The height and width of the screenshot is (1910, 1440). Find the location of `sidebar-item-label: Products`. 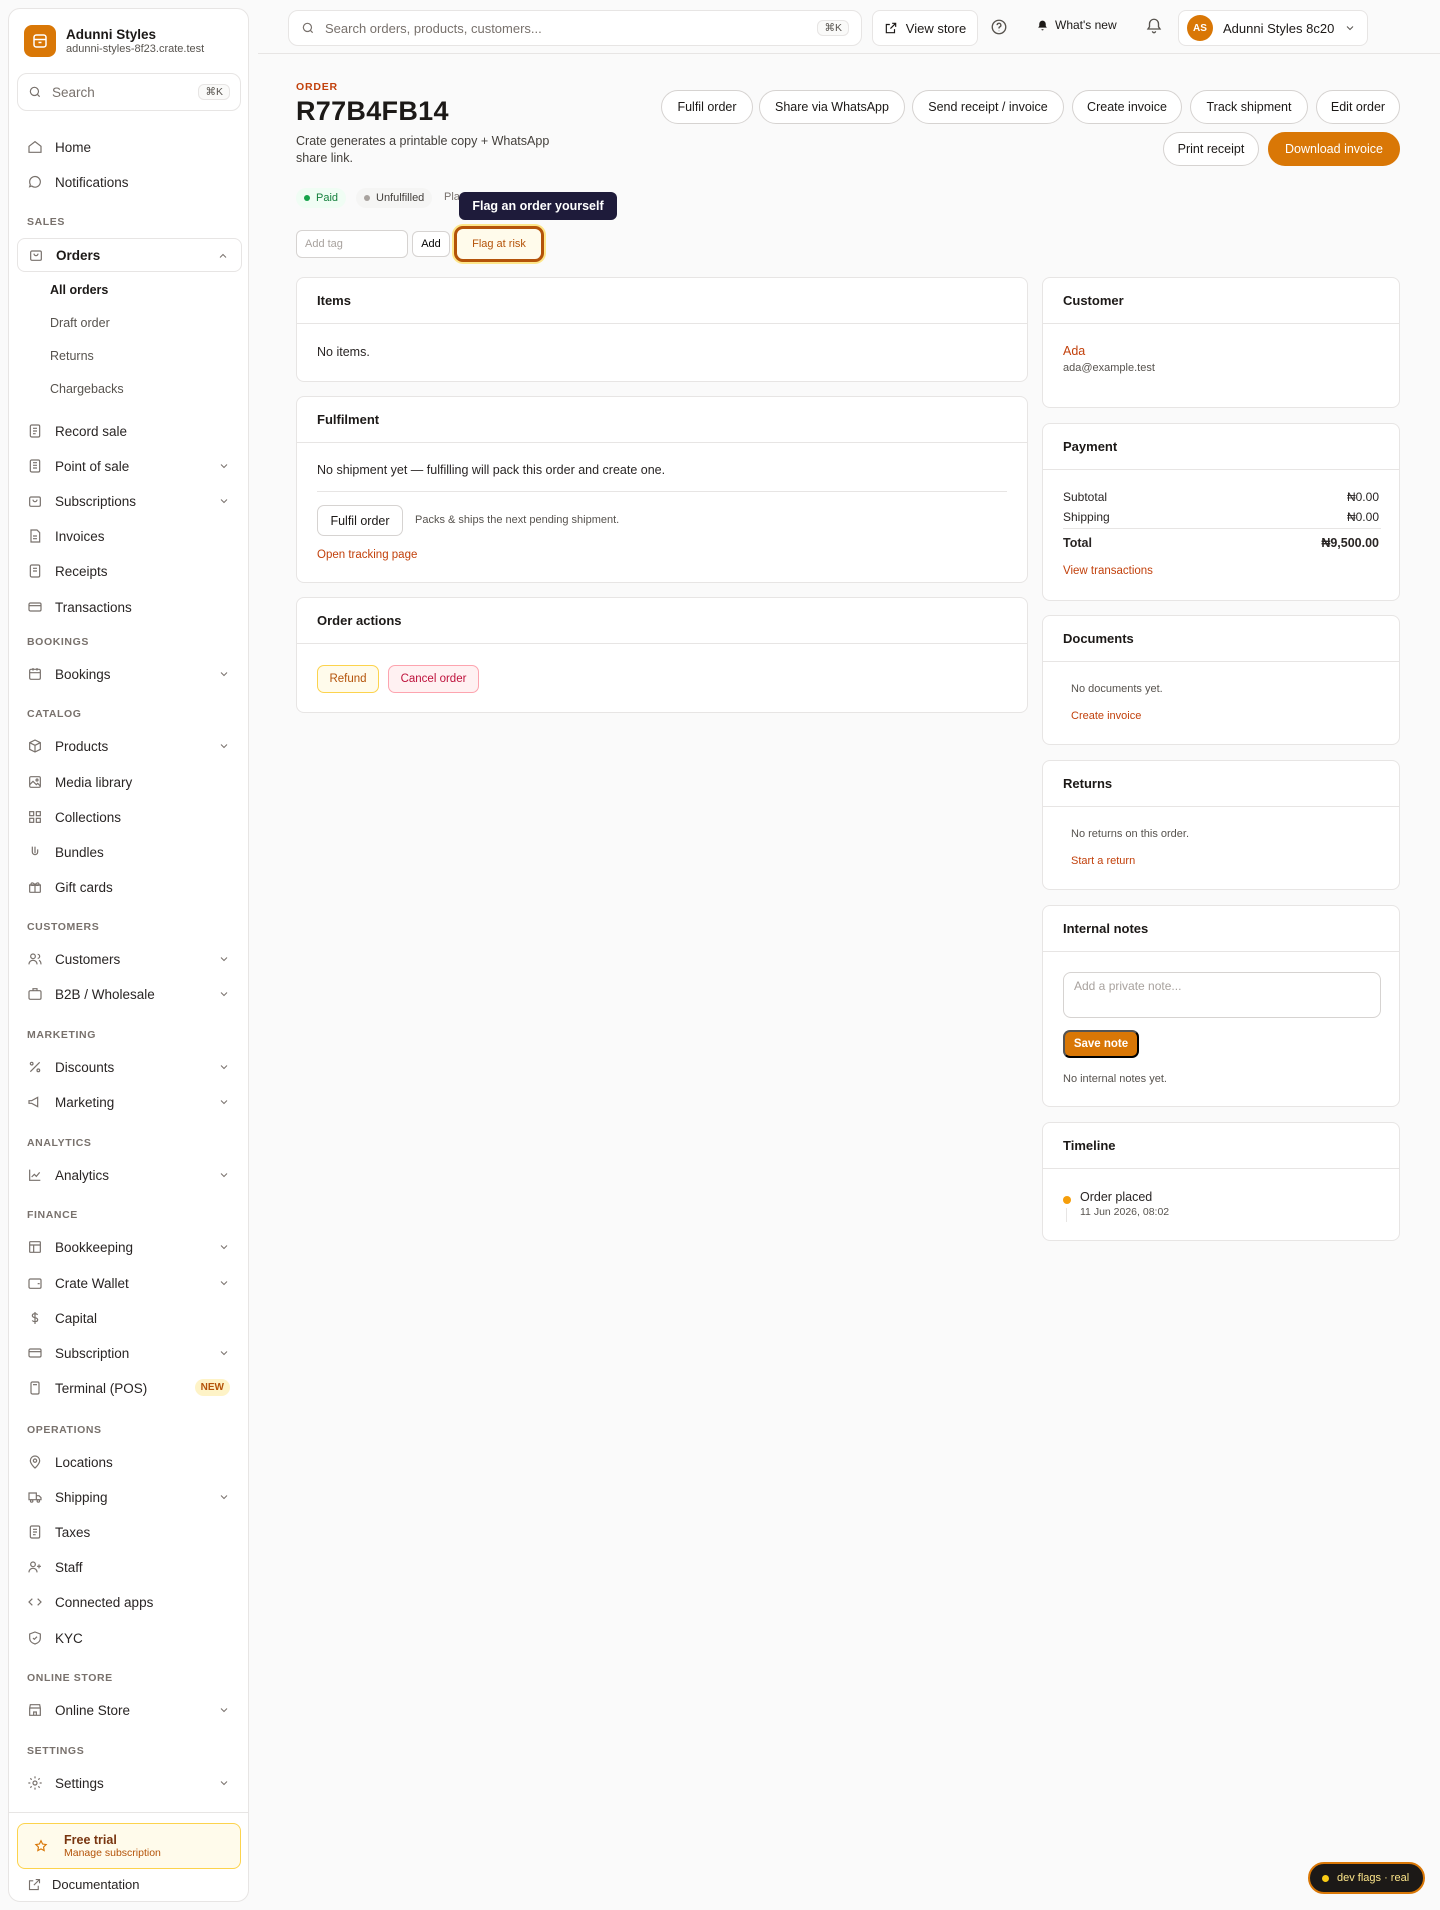

sidebar-item-label: Products is located at coordinates (82, 746).